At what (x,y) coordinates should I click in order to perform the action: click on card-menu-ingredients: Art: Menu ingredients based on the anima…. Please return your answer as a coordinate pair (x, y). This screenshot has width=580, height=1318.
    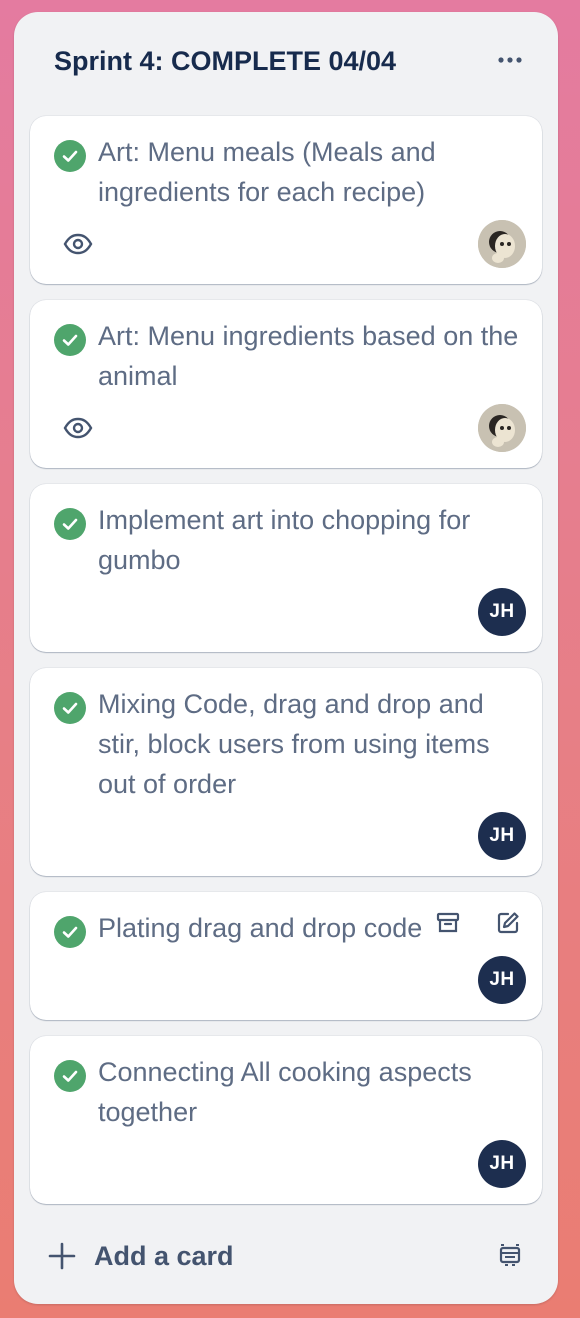
    Looking at the image, I should click on (286, 384).